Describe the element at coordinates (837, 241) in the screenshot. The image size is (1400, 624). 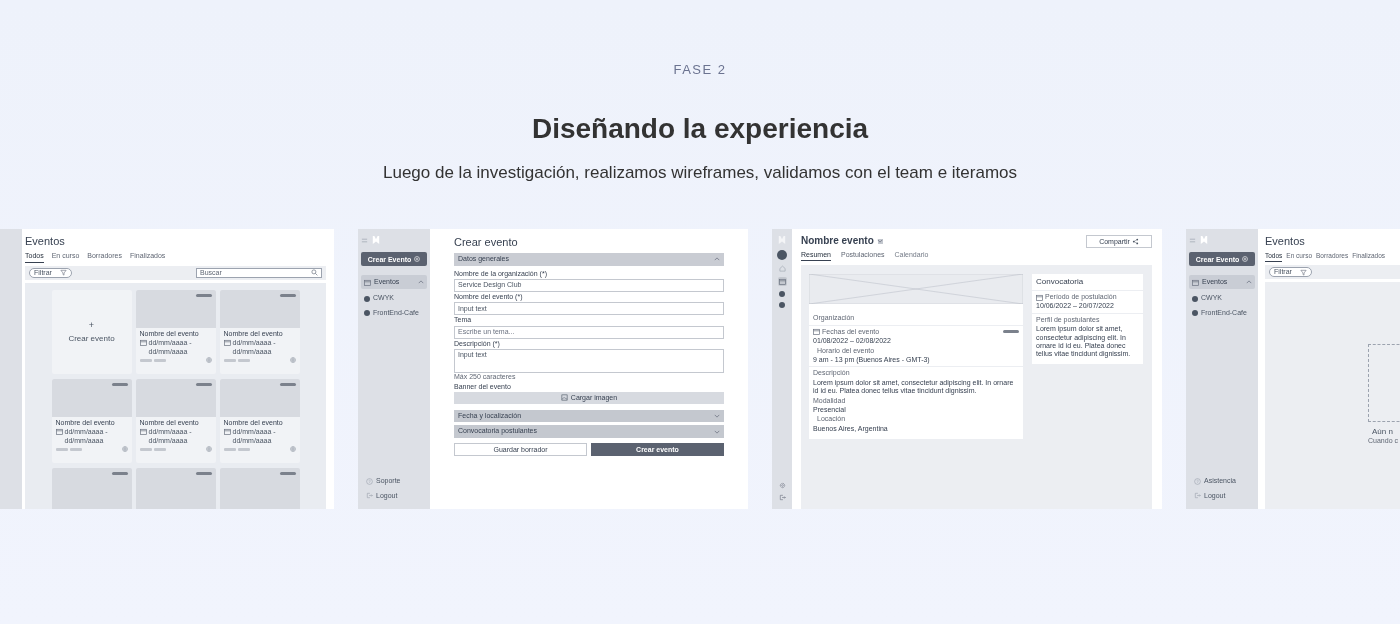
I see `page-title: Nombre evento` at that location.